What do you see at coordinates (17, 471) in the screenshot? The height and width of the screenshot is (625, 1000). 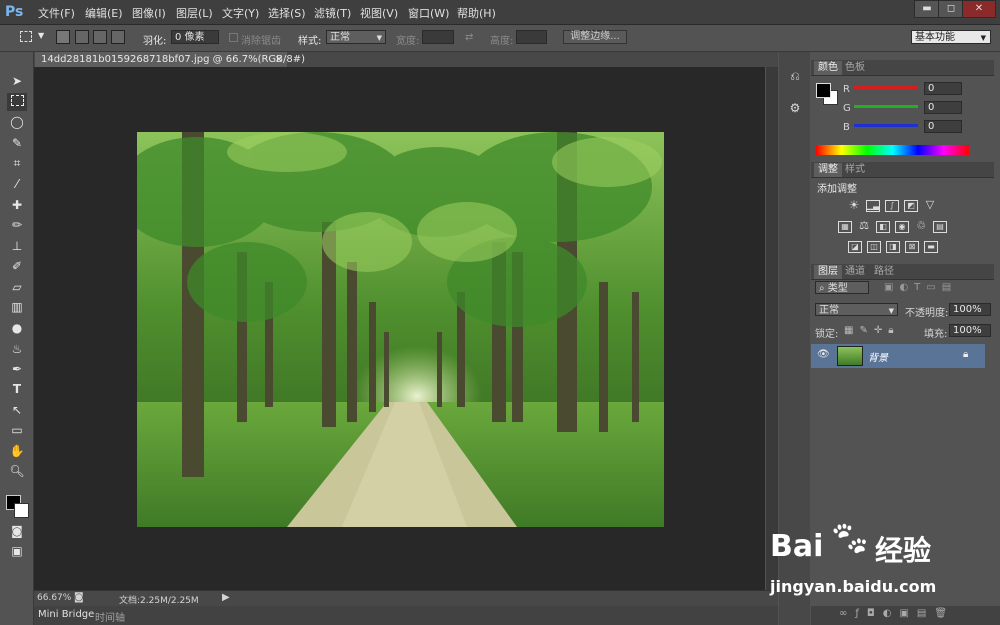 I see `zoom-tool-icon: 🔍︎` at bounding box center [17, 471].